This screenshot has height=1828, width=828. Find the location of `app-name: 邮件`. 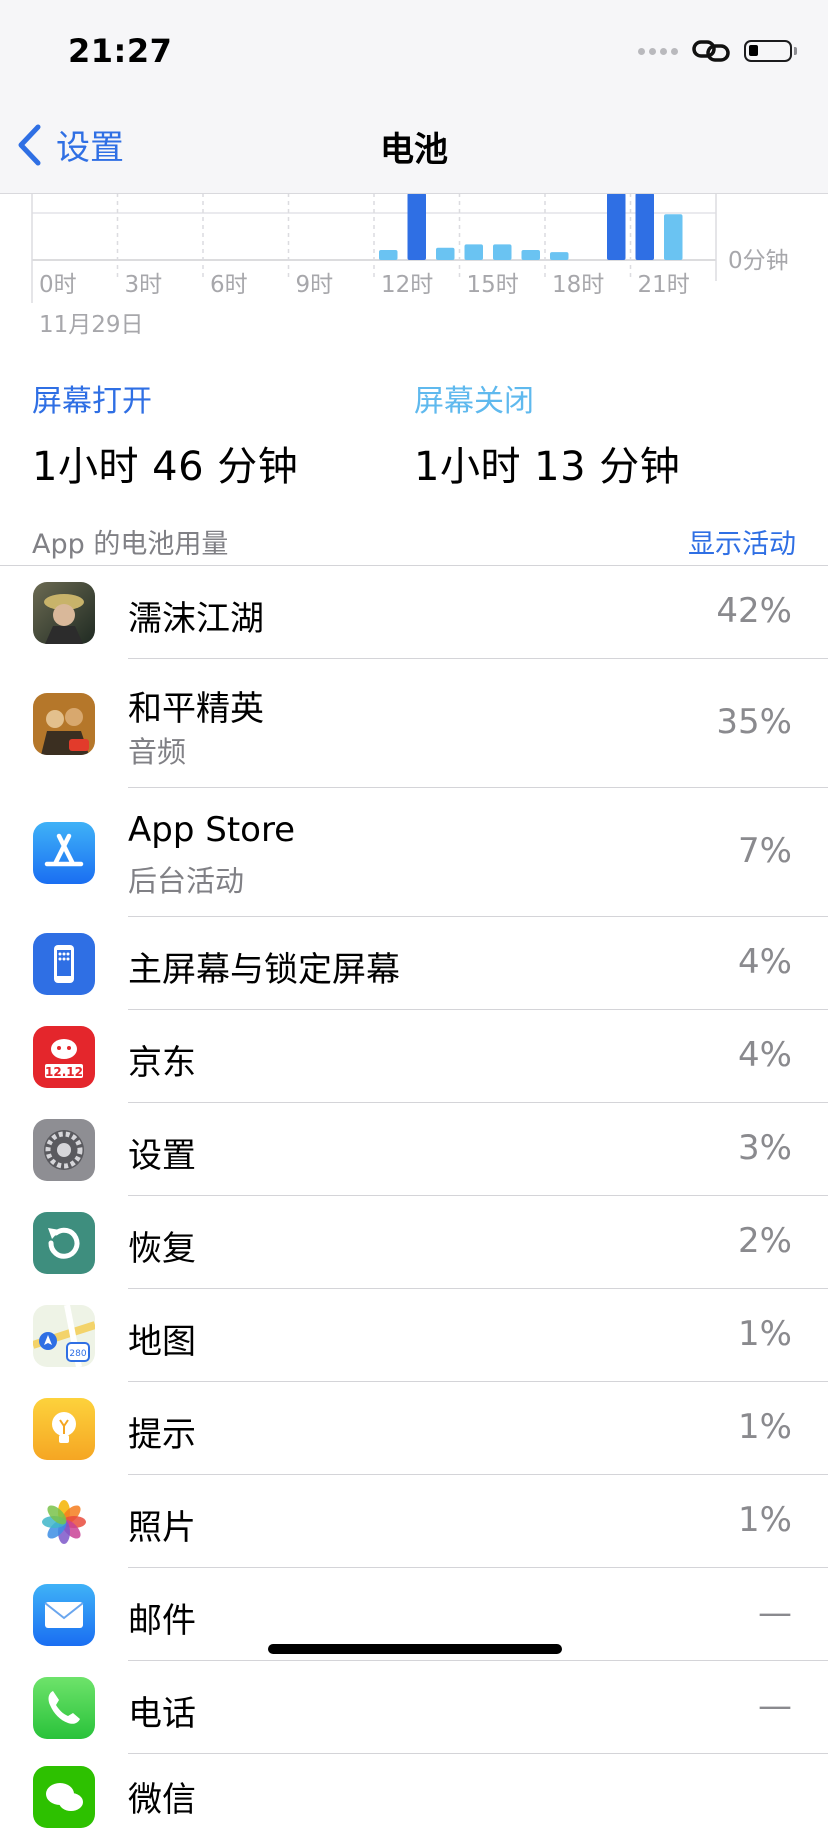

app-name: 邮件 is located at coordinates (162, 1621).